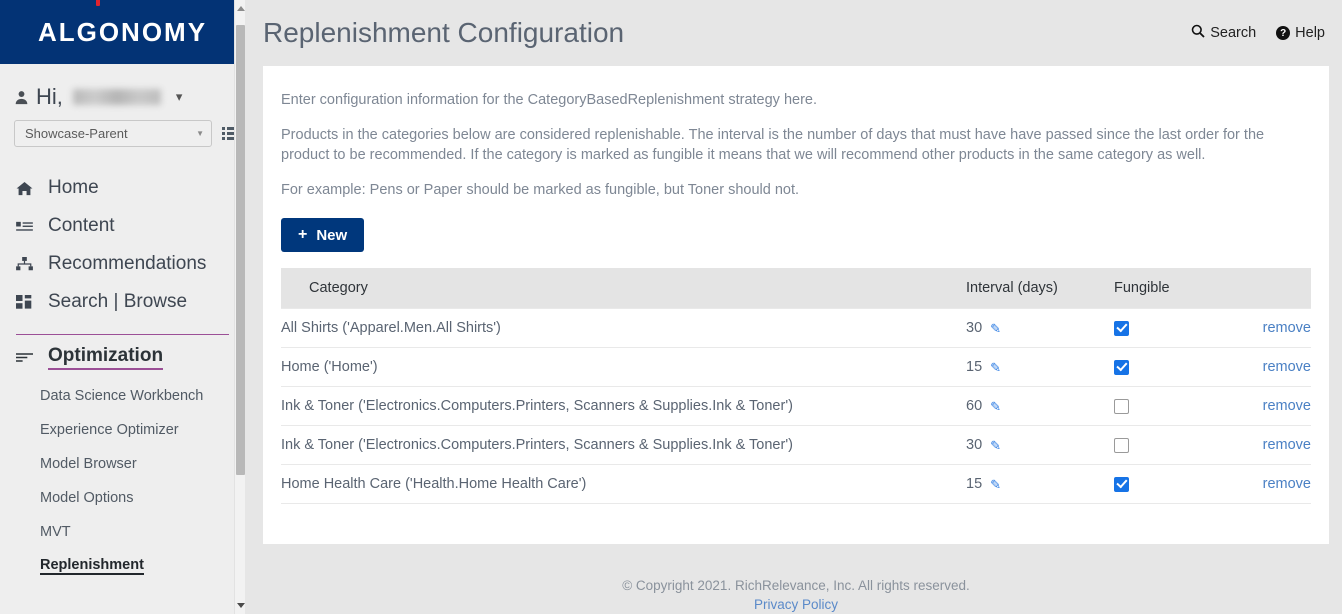  What do you see at coordinates (98, 3) in the screenshot?
I see `logo-accent-mark` at bounding box center [98, 3].